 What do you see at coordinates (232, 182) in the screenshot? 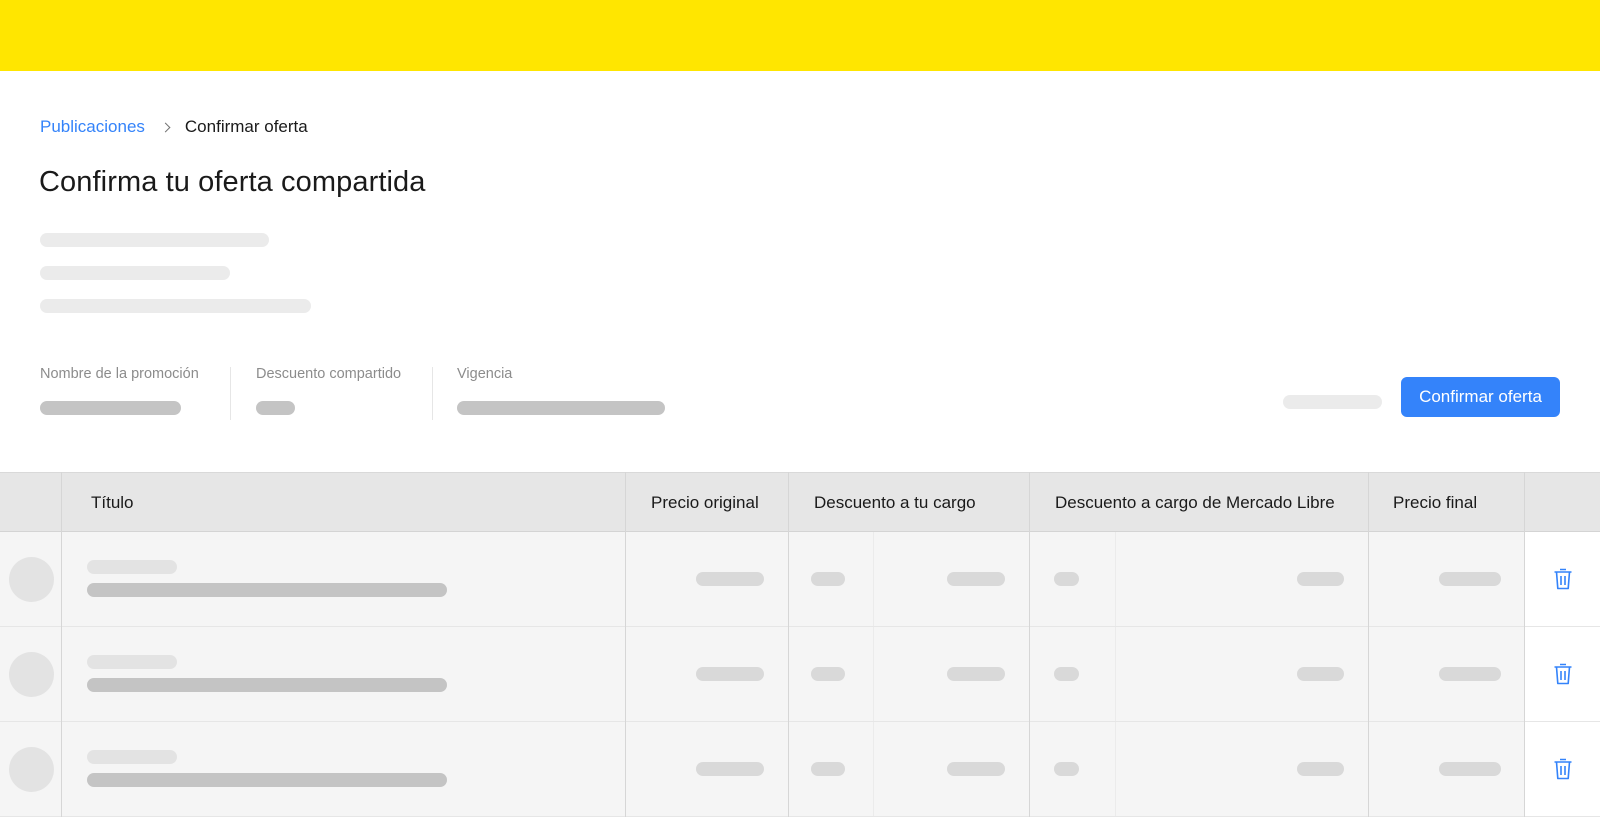
I see `page-title: Confirma tu oferta compartida` at bounding box center [232, 182].